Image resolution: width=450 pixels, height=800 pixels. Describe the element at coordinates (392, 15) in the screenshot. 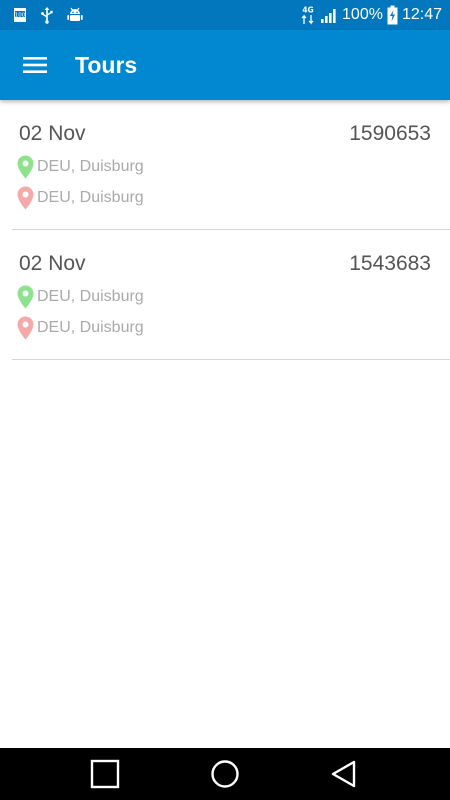

I see `battery-charging-icon` at that location.